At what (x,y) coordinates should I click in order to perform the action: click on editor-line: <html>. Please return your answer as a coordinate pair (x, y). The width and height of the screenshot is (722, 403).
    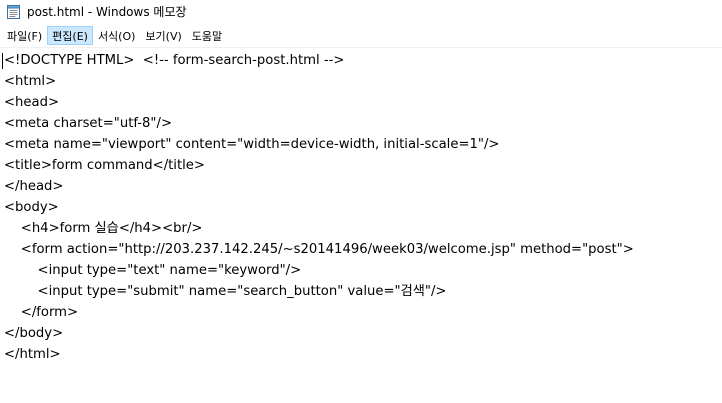
    Looking at the image, I should click on (30, 81).